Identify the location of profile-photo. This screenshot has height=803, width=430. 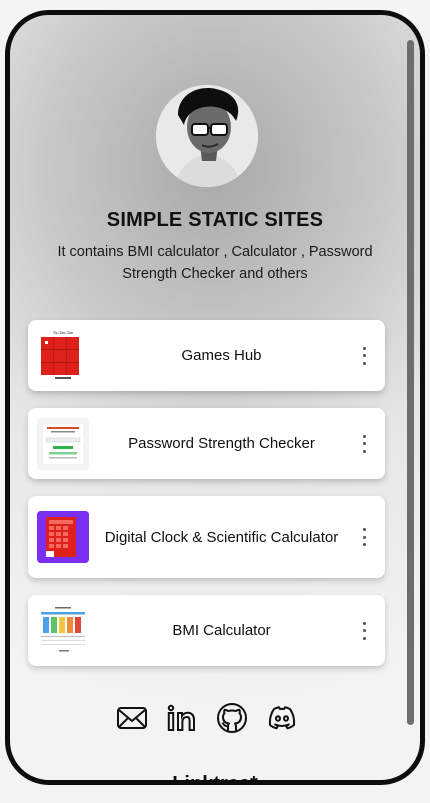
(207, 136).